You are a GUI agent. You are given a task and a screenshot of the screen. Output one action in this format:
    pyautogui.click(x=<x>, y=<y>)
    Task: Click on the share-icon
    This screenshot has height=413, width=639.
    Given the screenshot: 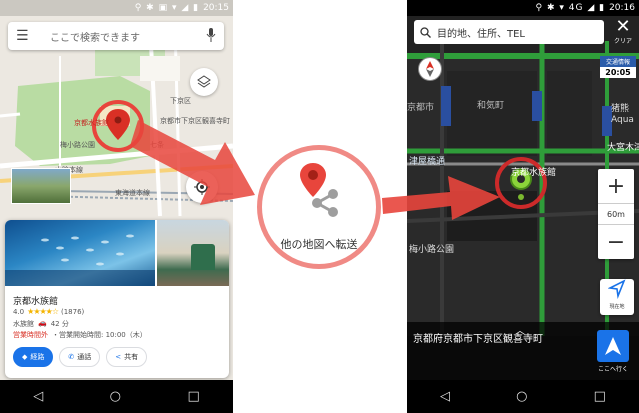 What is the action you would take?
    pyautogui.click(x=325, y=203)
    